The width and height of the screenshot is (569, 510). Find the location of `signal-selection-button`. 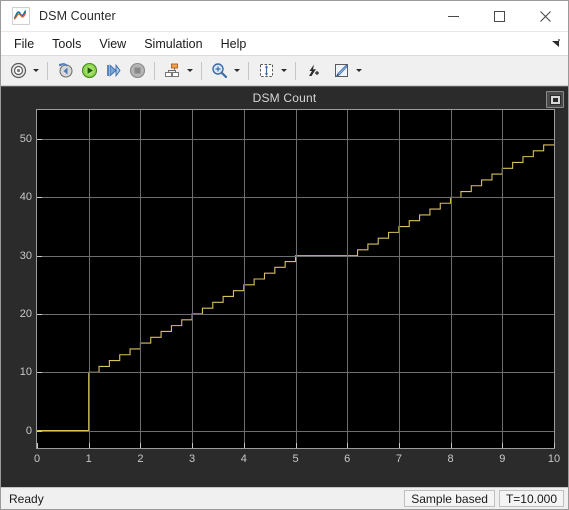

signal-selection-button is located at coordinates (172, 71).